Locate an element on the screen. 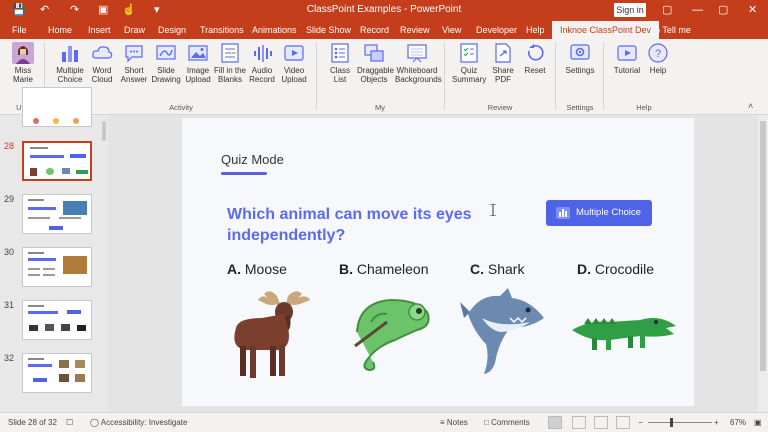  normal-view-button is located at coordinates (555, 422).